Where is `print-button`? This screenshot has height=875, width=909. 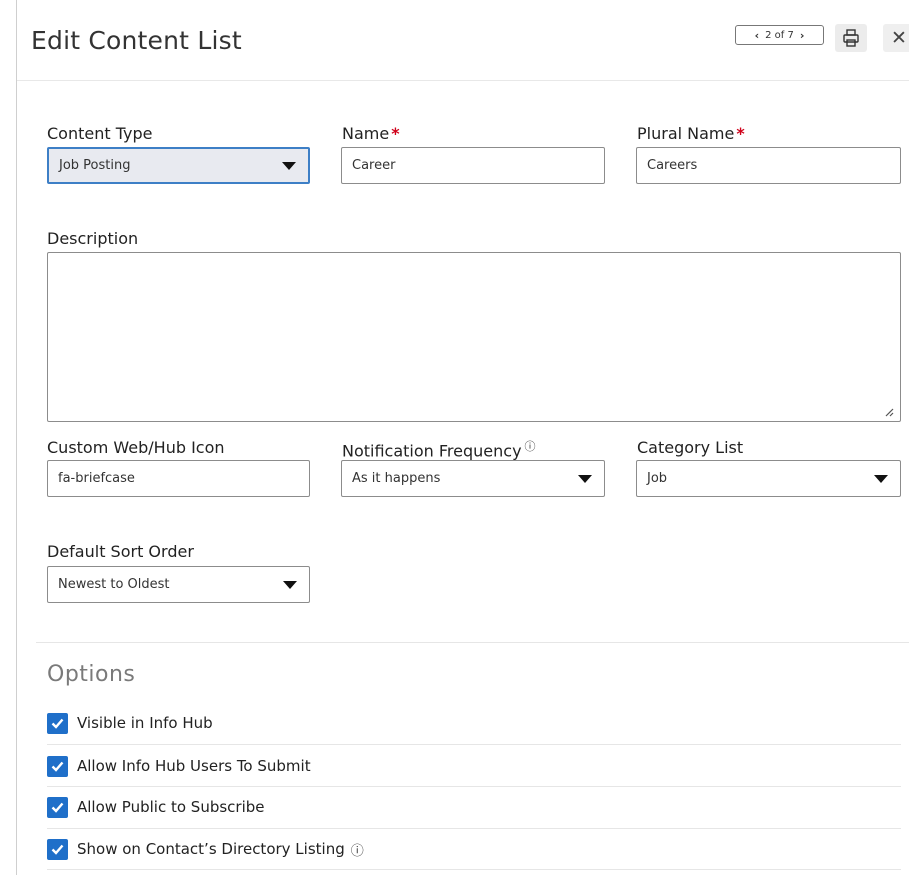
print-button is located at coordinates (851, 38).